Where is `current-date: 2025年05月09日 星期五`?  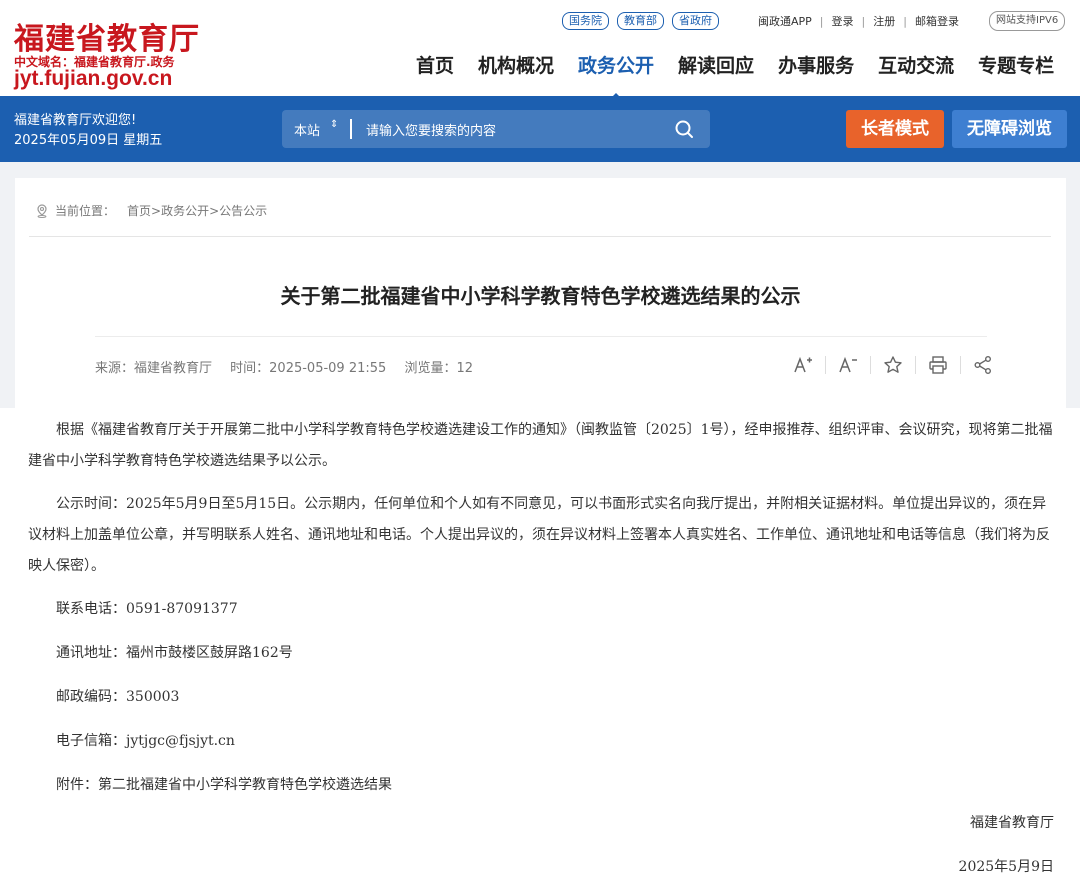
current-date: 2025年05月09日 星期五 is located at coordinates (88, 140).